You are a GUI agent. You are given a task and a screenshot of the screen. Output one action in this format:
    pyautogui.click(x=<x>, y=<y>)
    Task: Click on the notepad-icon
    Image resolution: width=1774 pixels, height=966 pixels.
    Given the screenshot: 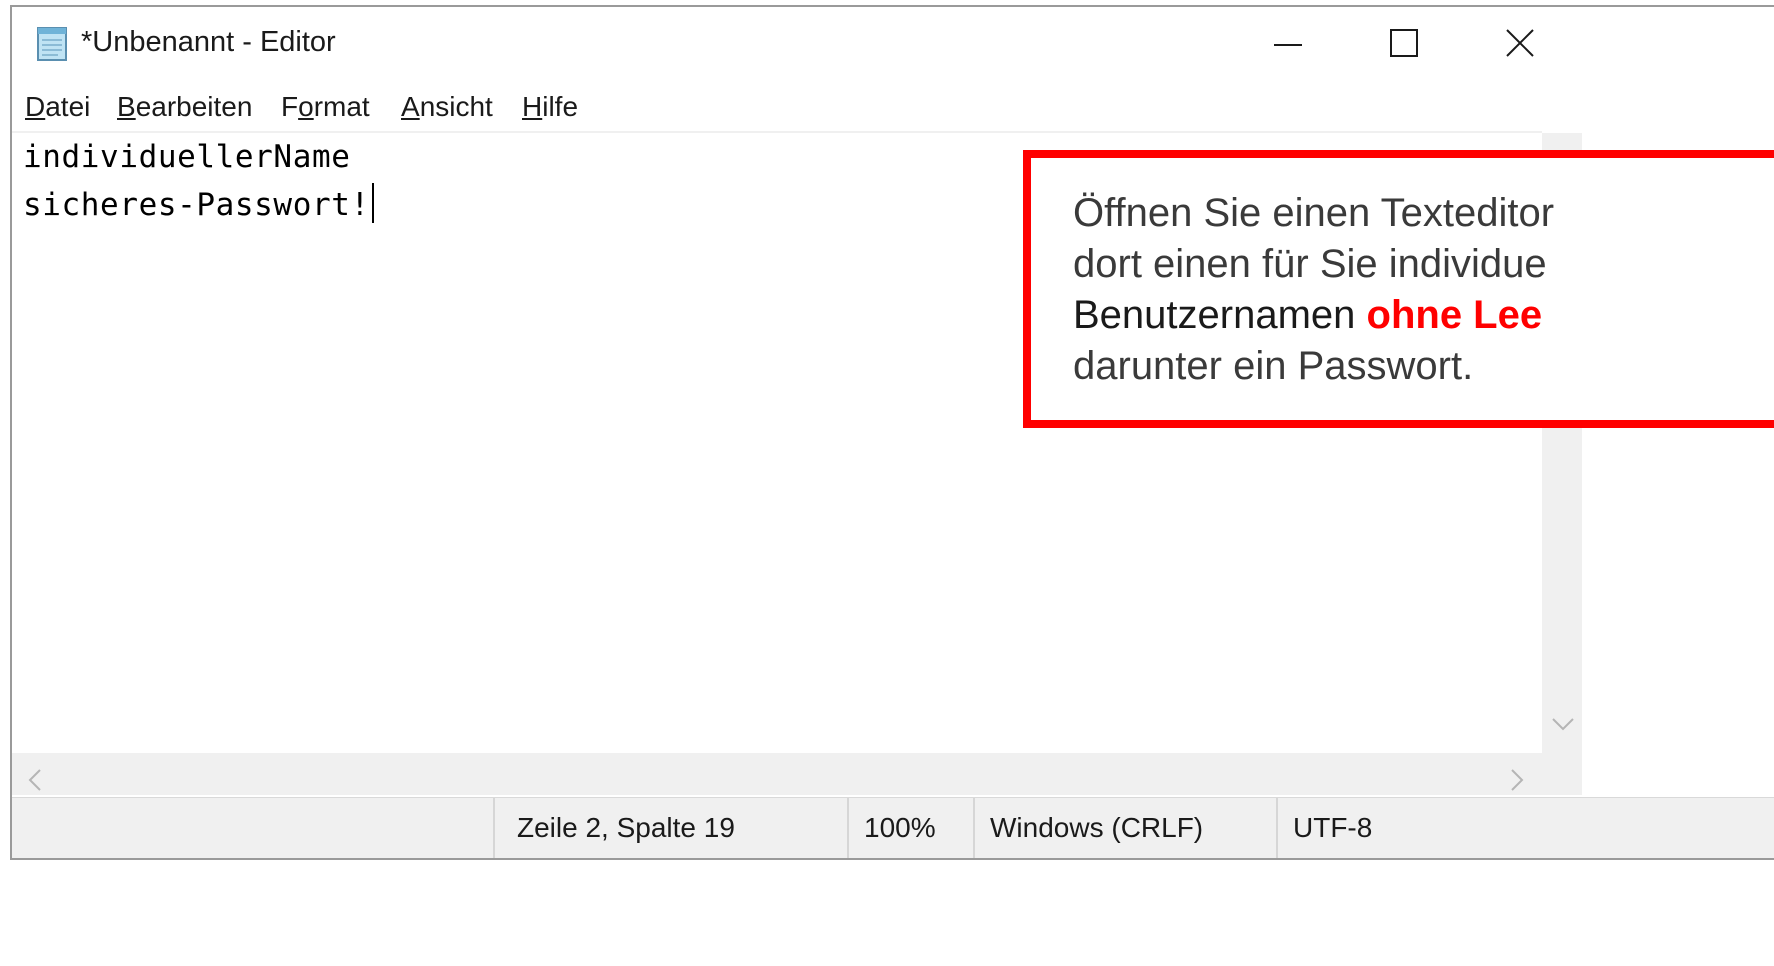 What is the action you would take?
    pyautogui.click(x=52, y=44)
    